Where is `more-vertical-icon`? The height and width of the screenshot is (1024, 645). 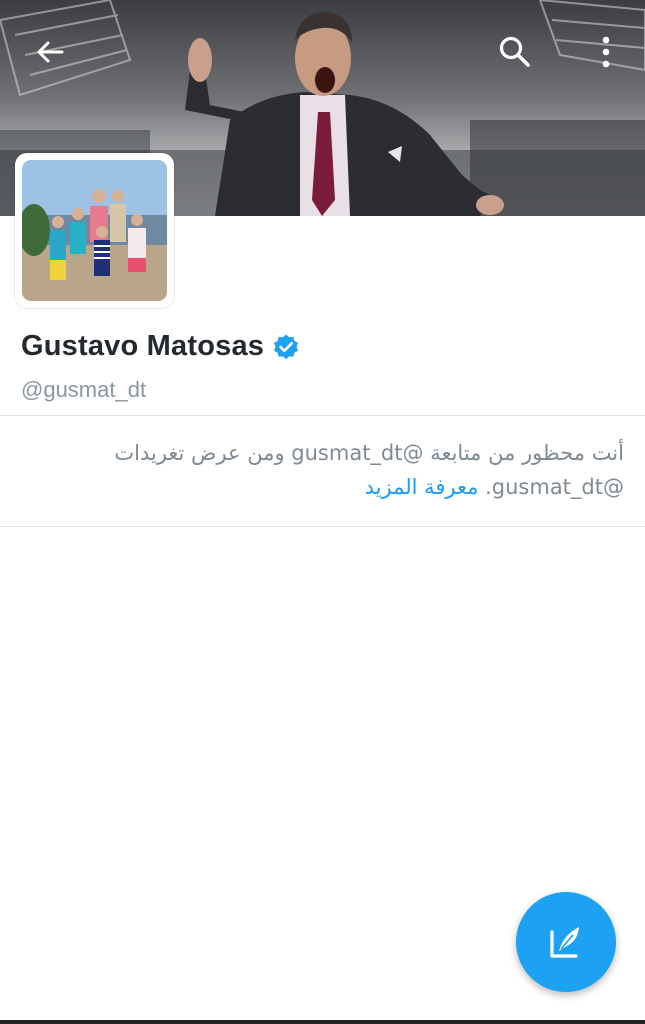 more-vertical-icon is located at coordinates (606, 52).